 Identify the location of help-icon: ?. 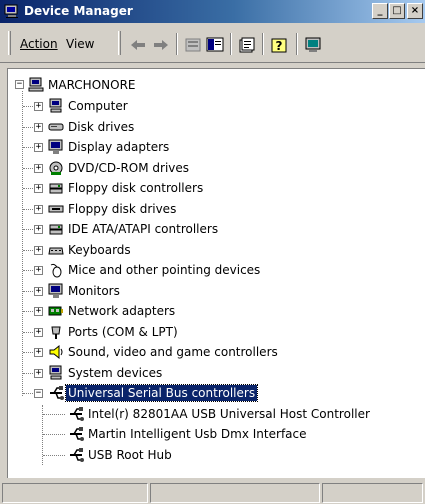
(279, 45).